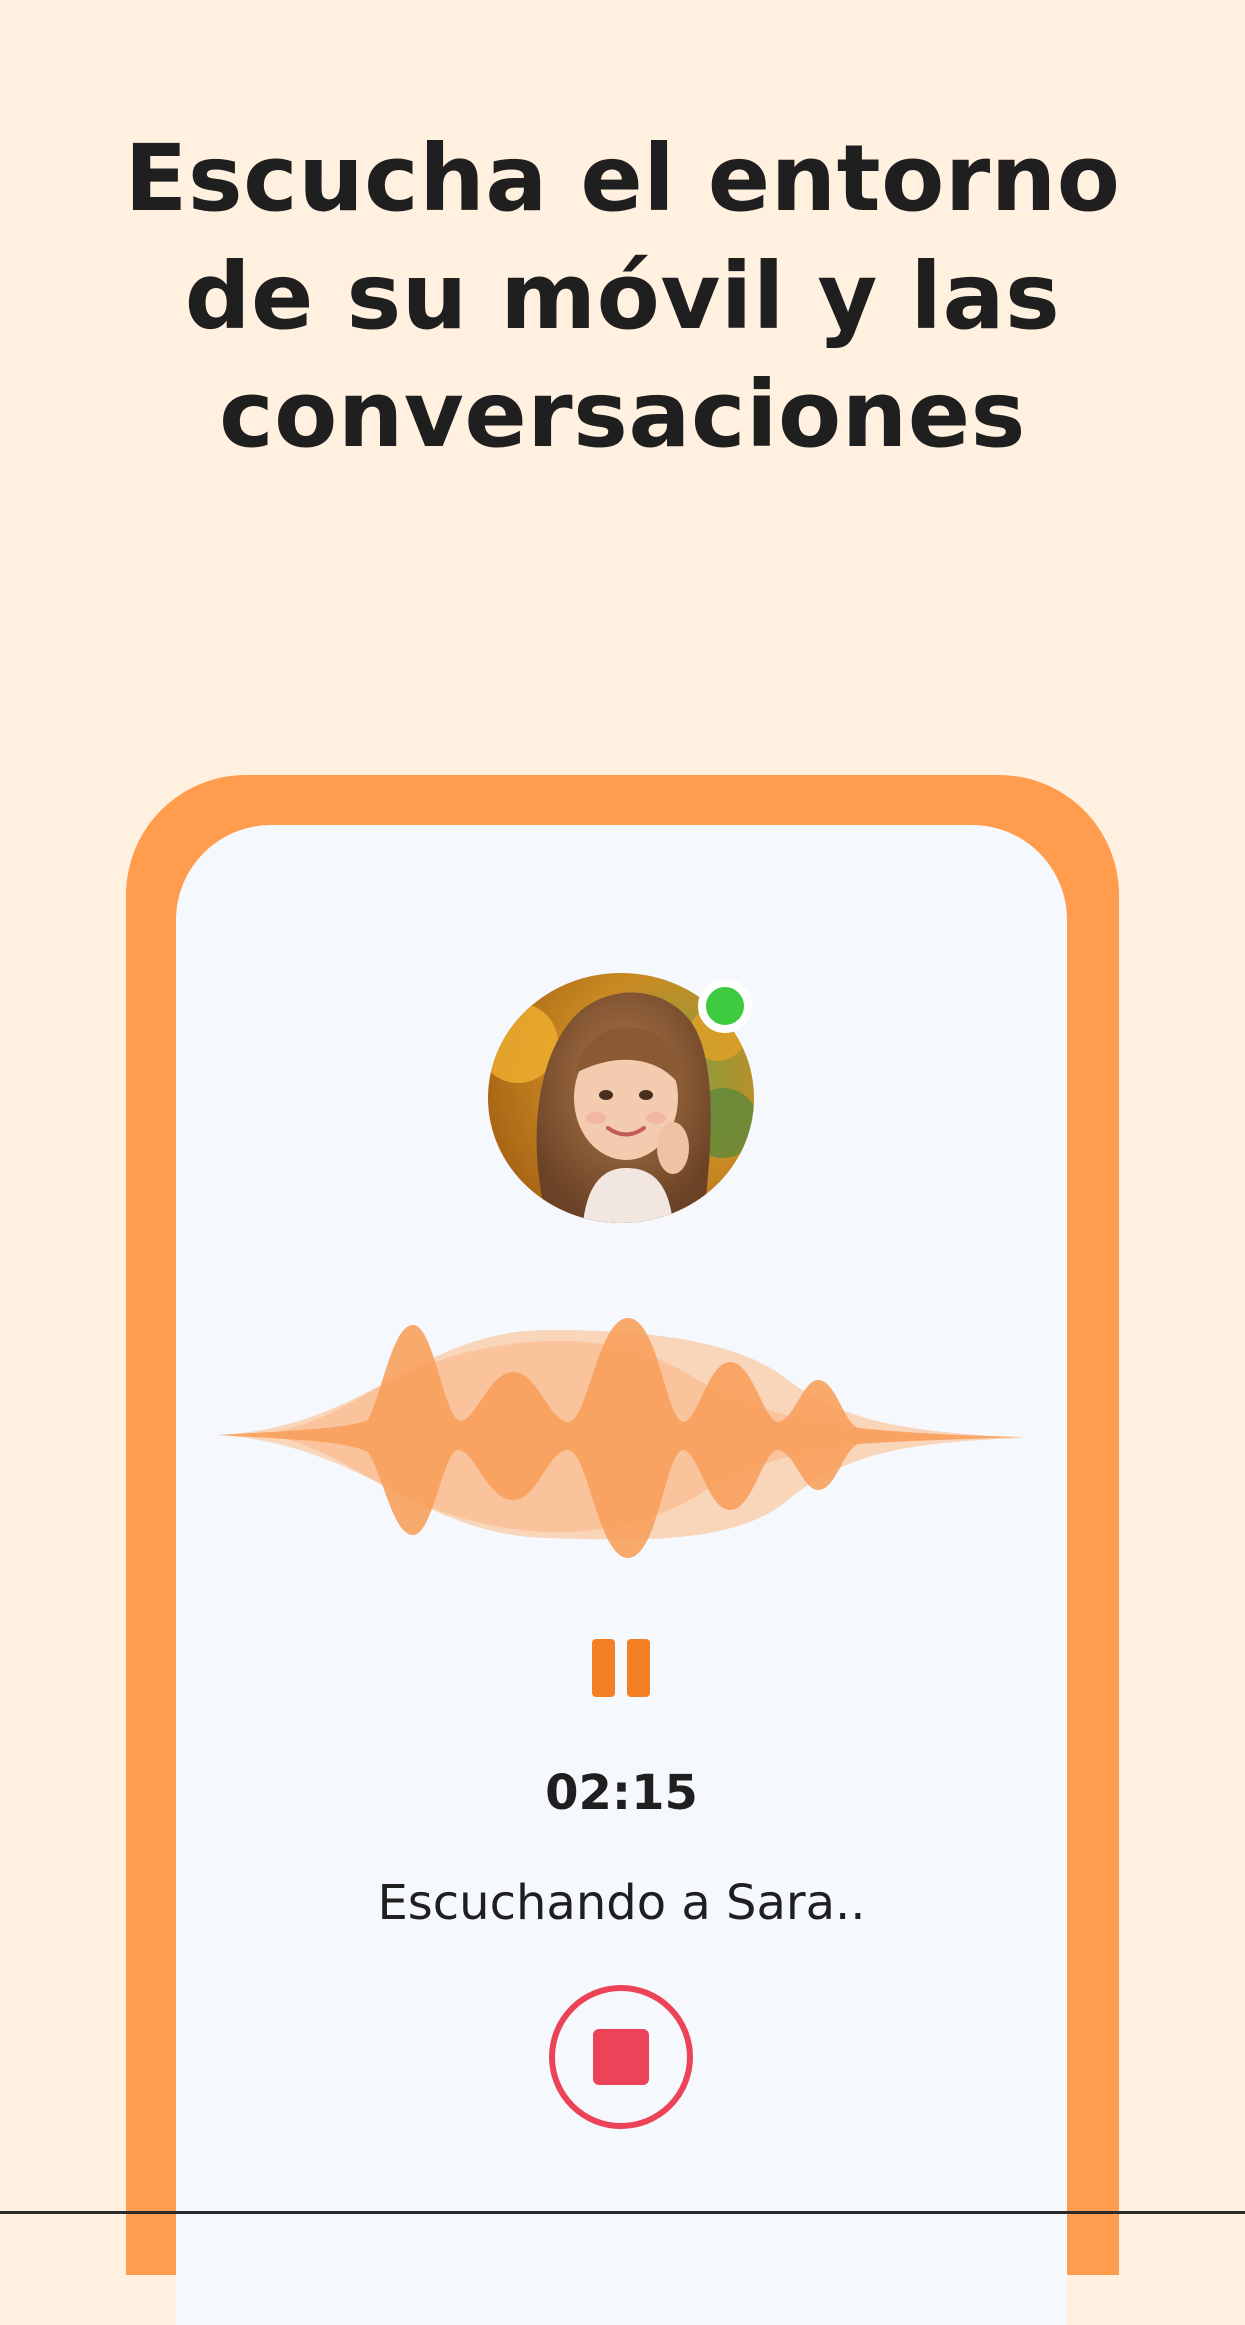 The image size is (1245, 2325). Describe the element at coordinates (622, 414) in the screenshot. I see `headline-line-3: conversaciones` at that location.